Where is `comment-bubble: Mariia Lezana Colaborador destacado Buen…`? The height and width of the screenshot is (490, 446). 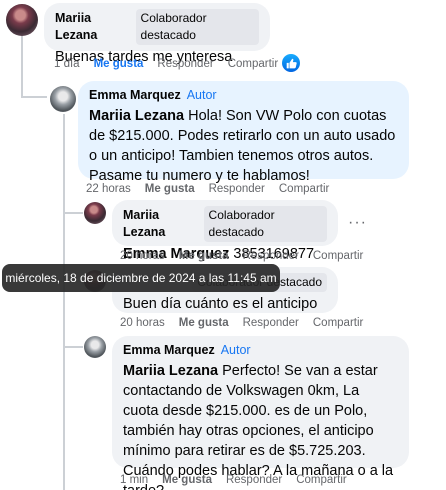 comment-bubble: Mariia Lezana Colaborador destacado Buen… is located at coordinates (157, 34).